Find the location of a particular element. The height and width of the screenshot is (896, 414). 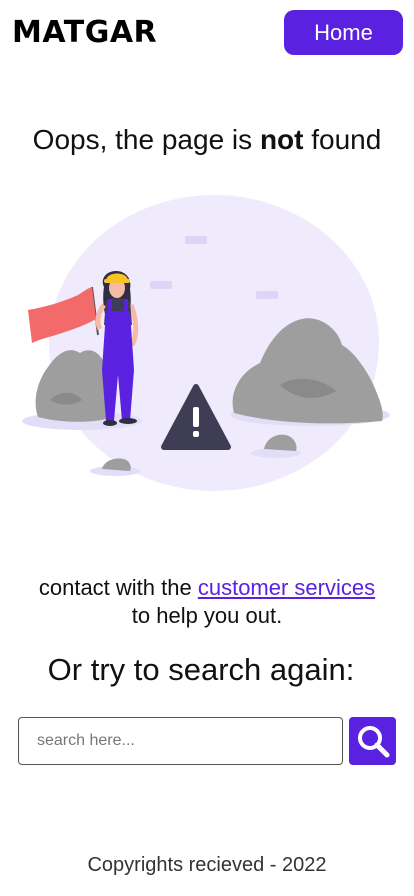

retry-heading: Or try to search again: is located at coordinates (201, 669).